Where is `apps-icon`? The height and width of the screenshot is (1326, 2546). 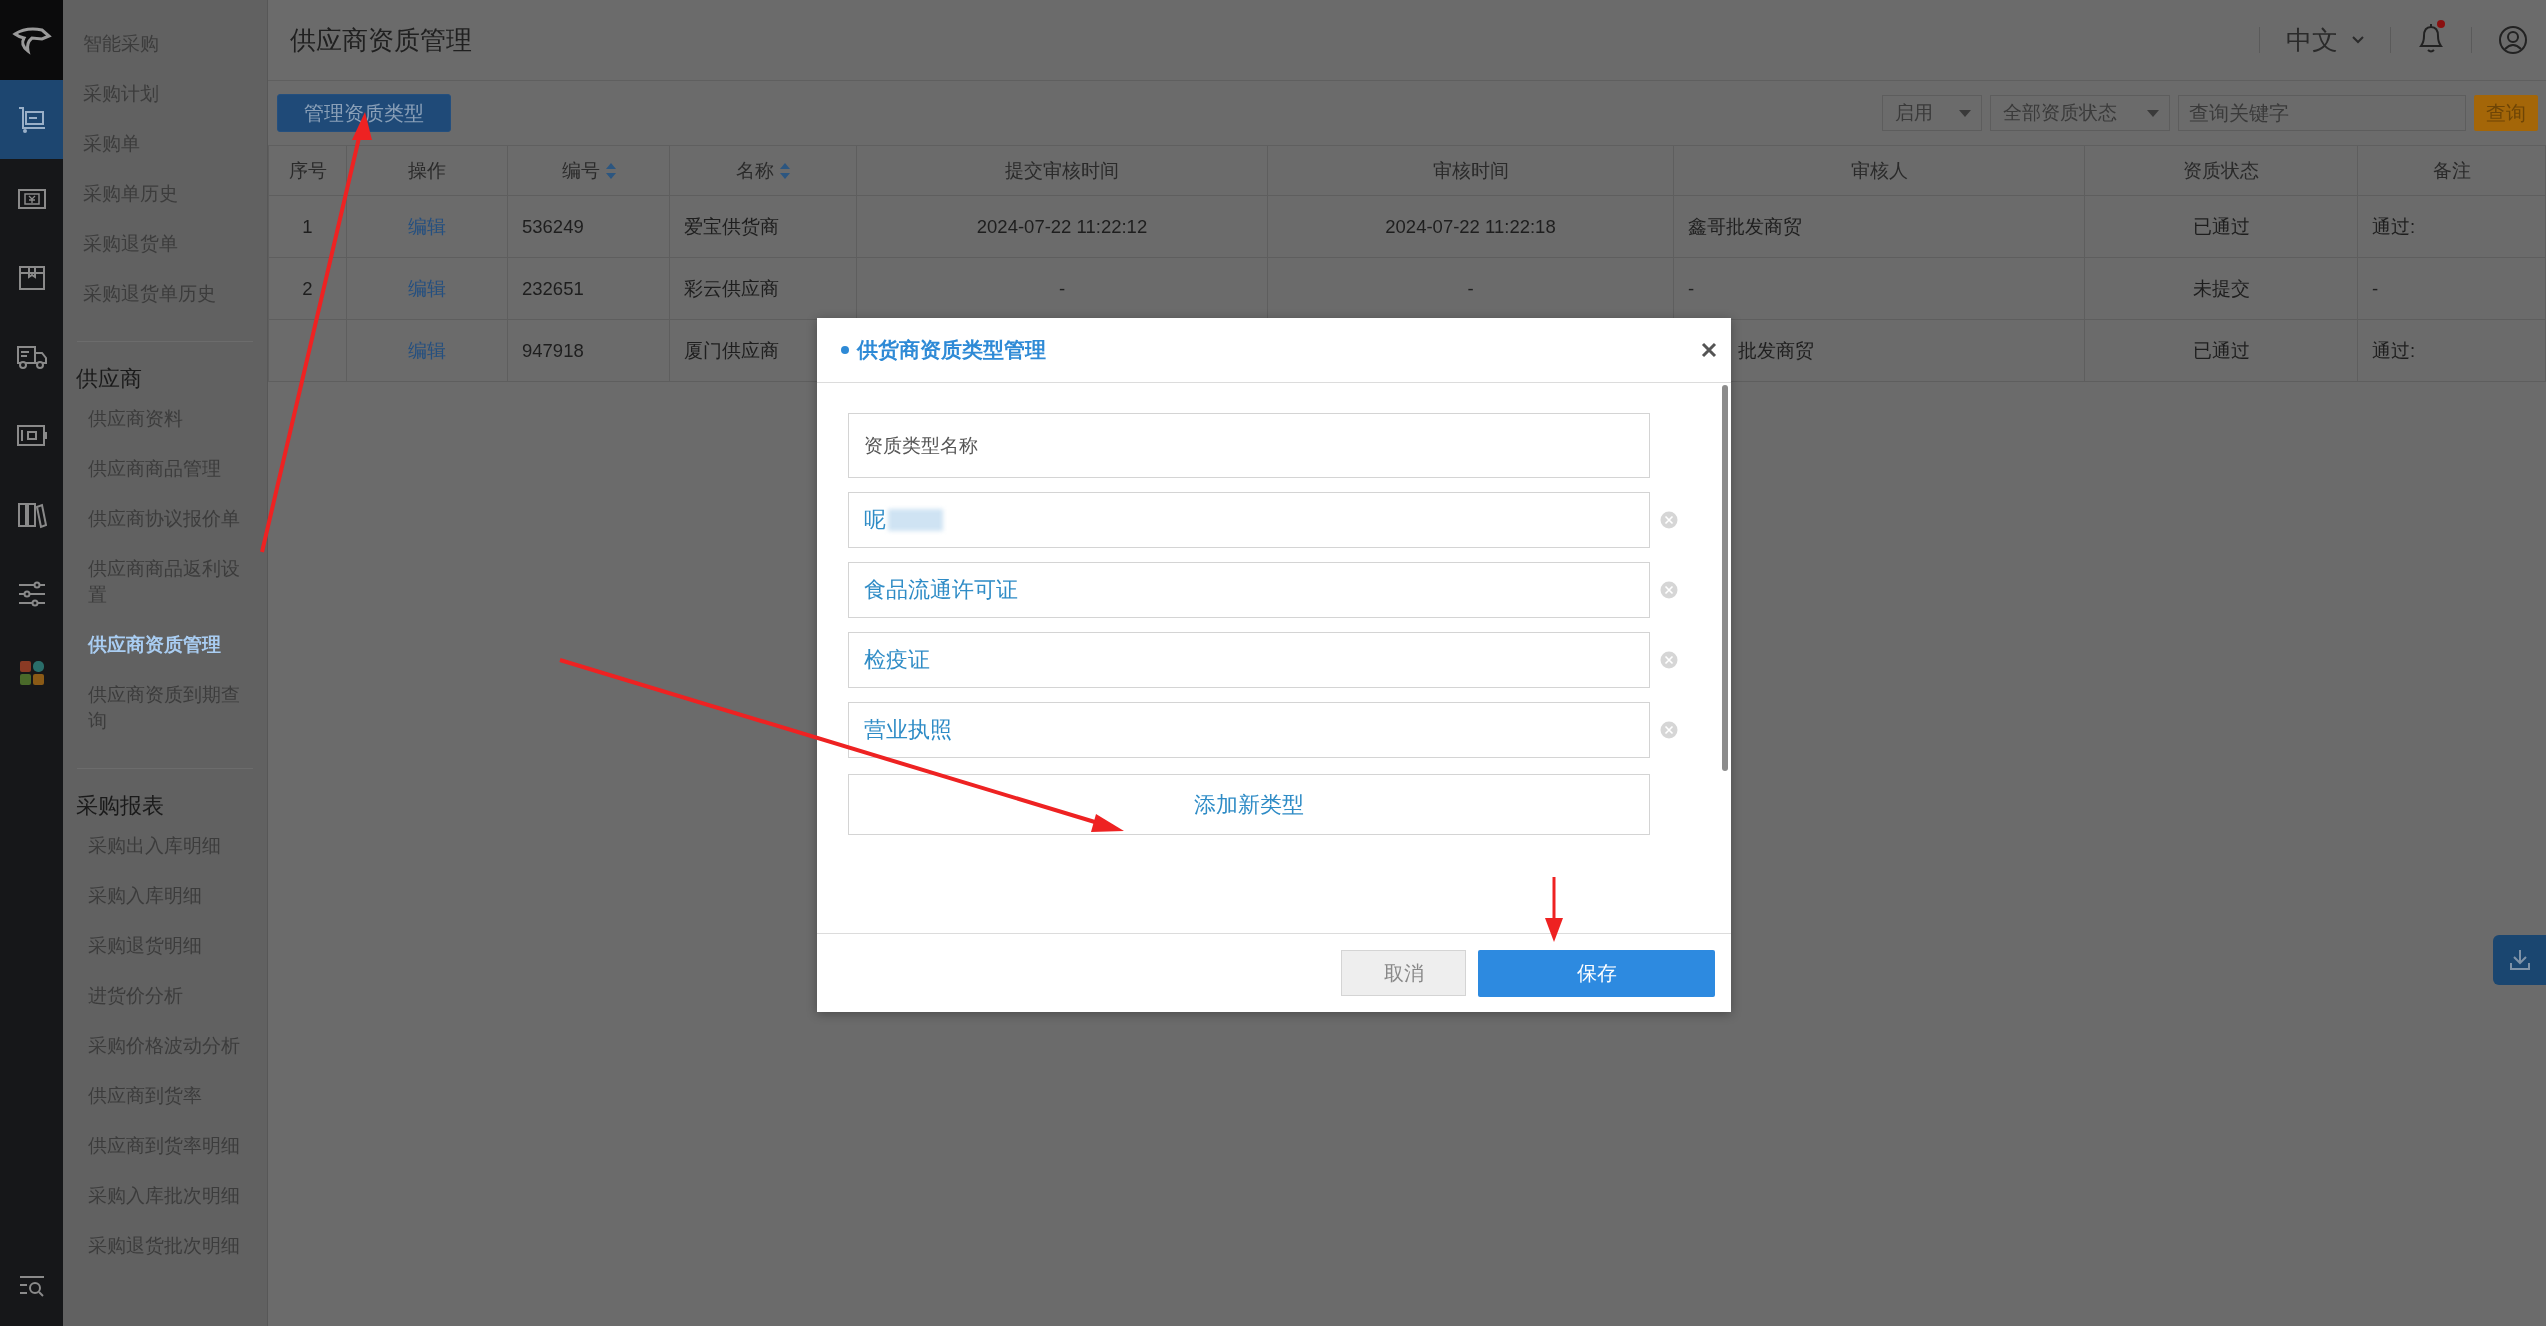
apps-icon is located at coordinates (31, 672).